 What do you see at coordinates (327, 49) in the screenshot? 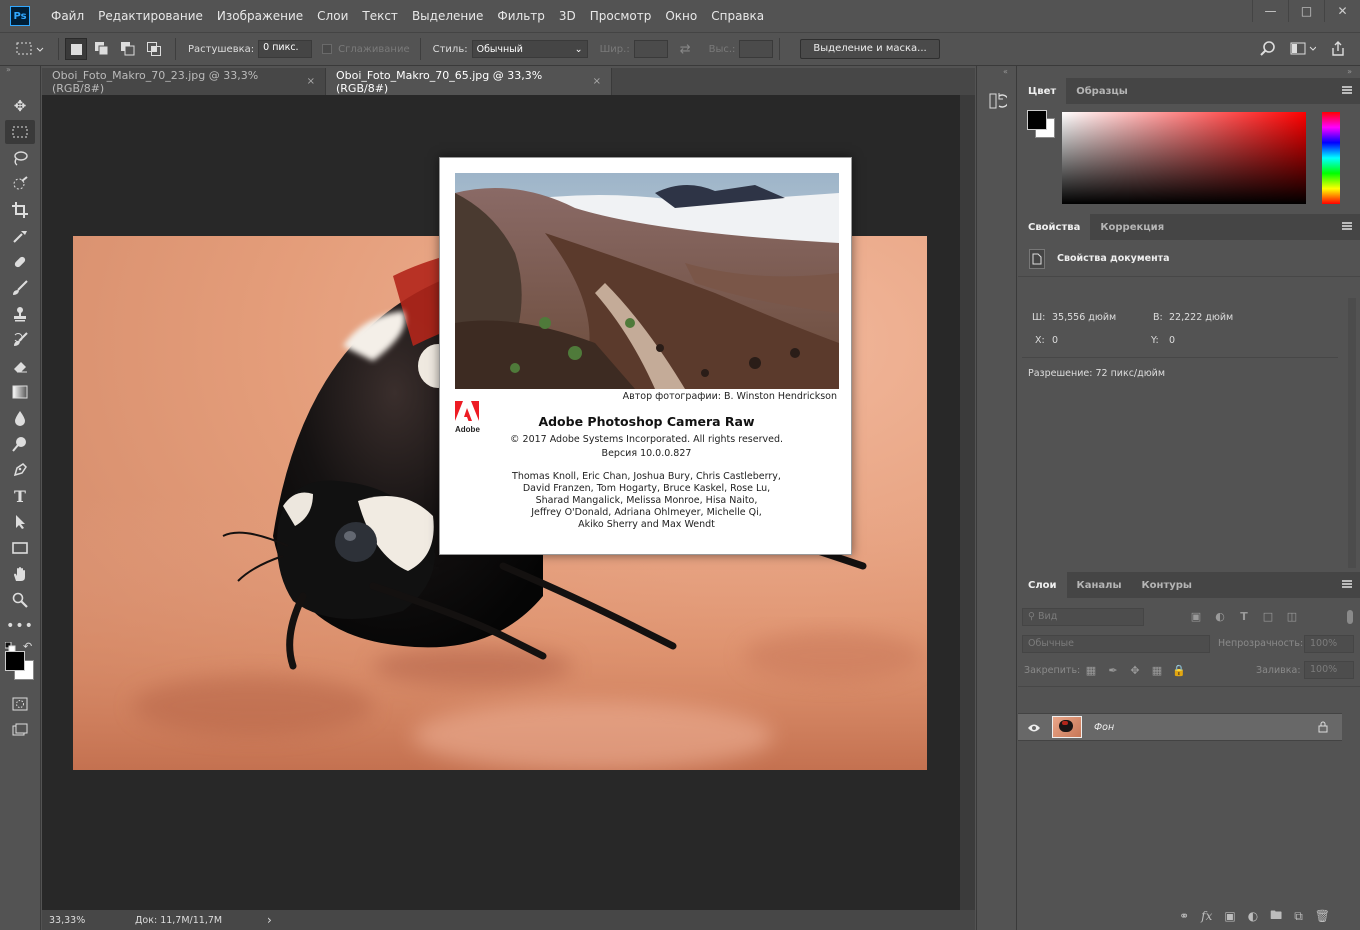
I see `antialias-checkbox` at bounding box center [327, 49].